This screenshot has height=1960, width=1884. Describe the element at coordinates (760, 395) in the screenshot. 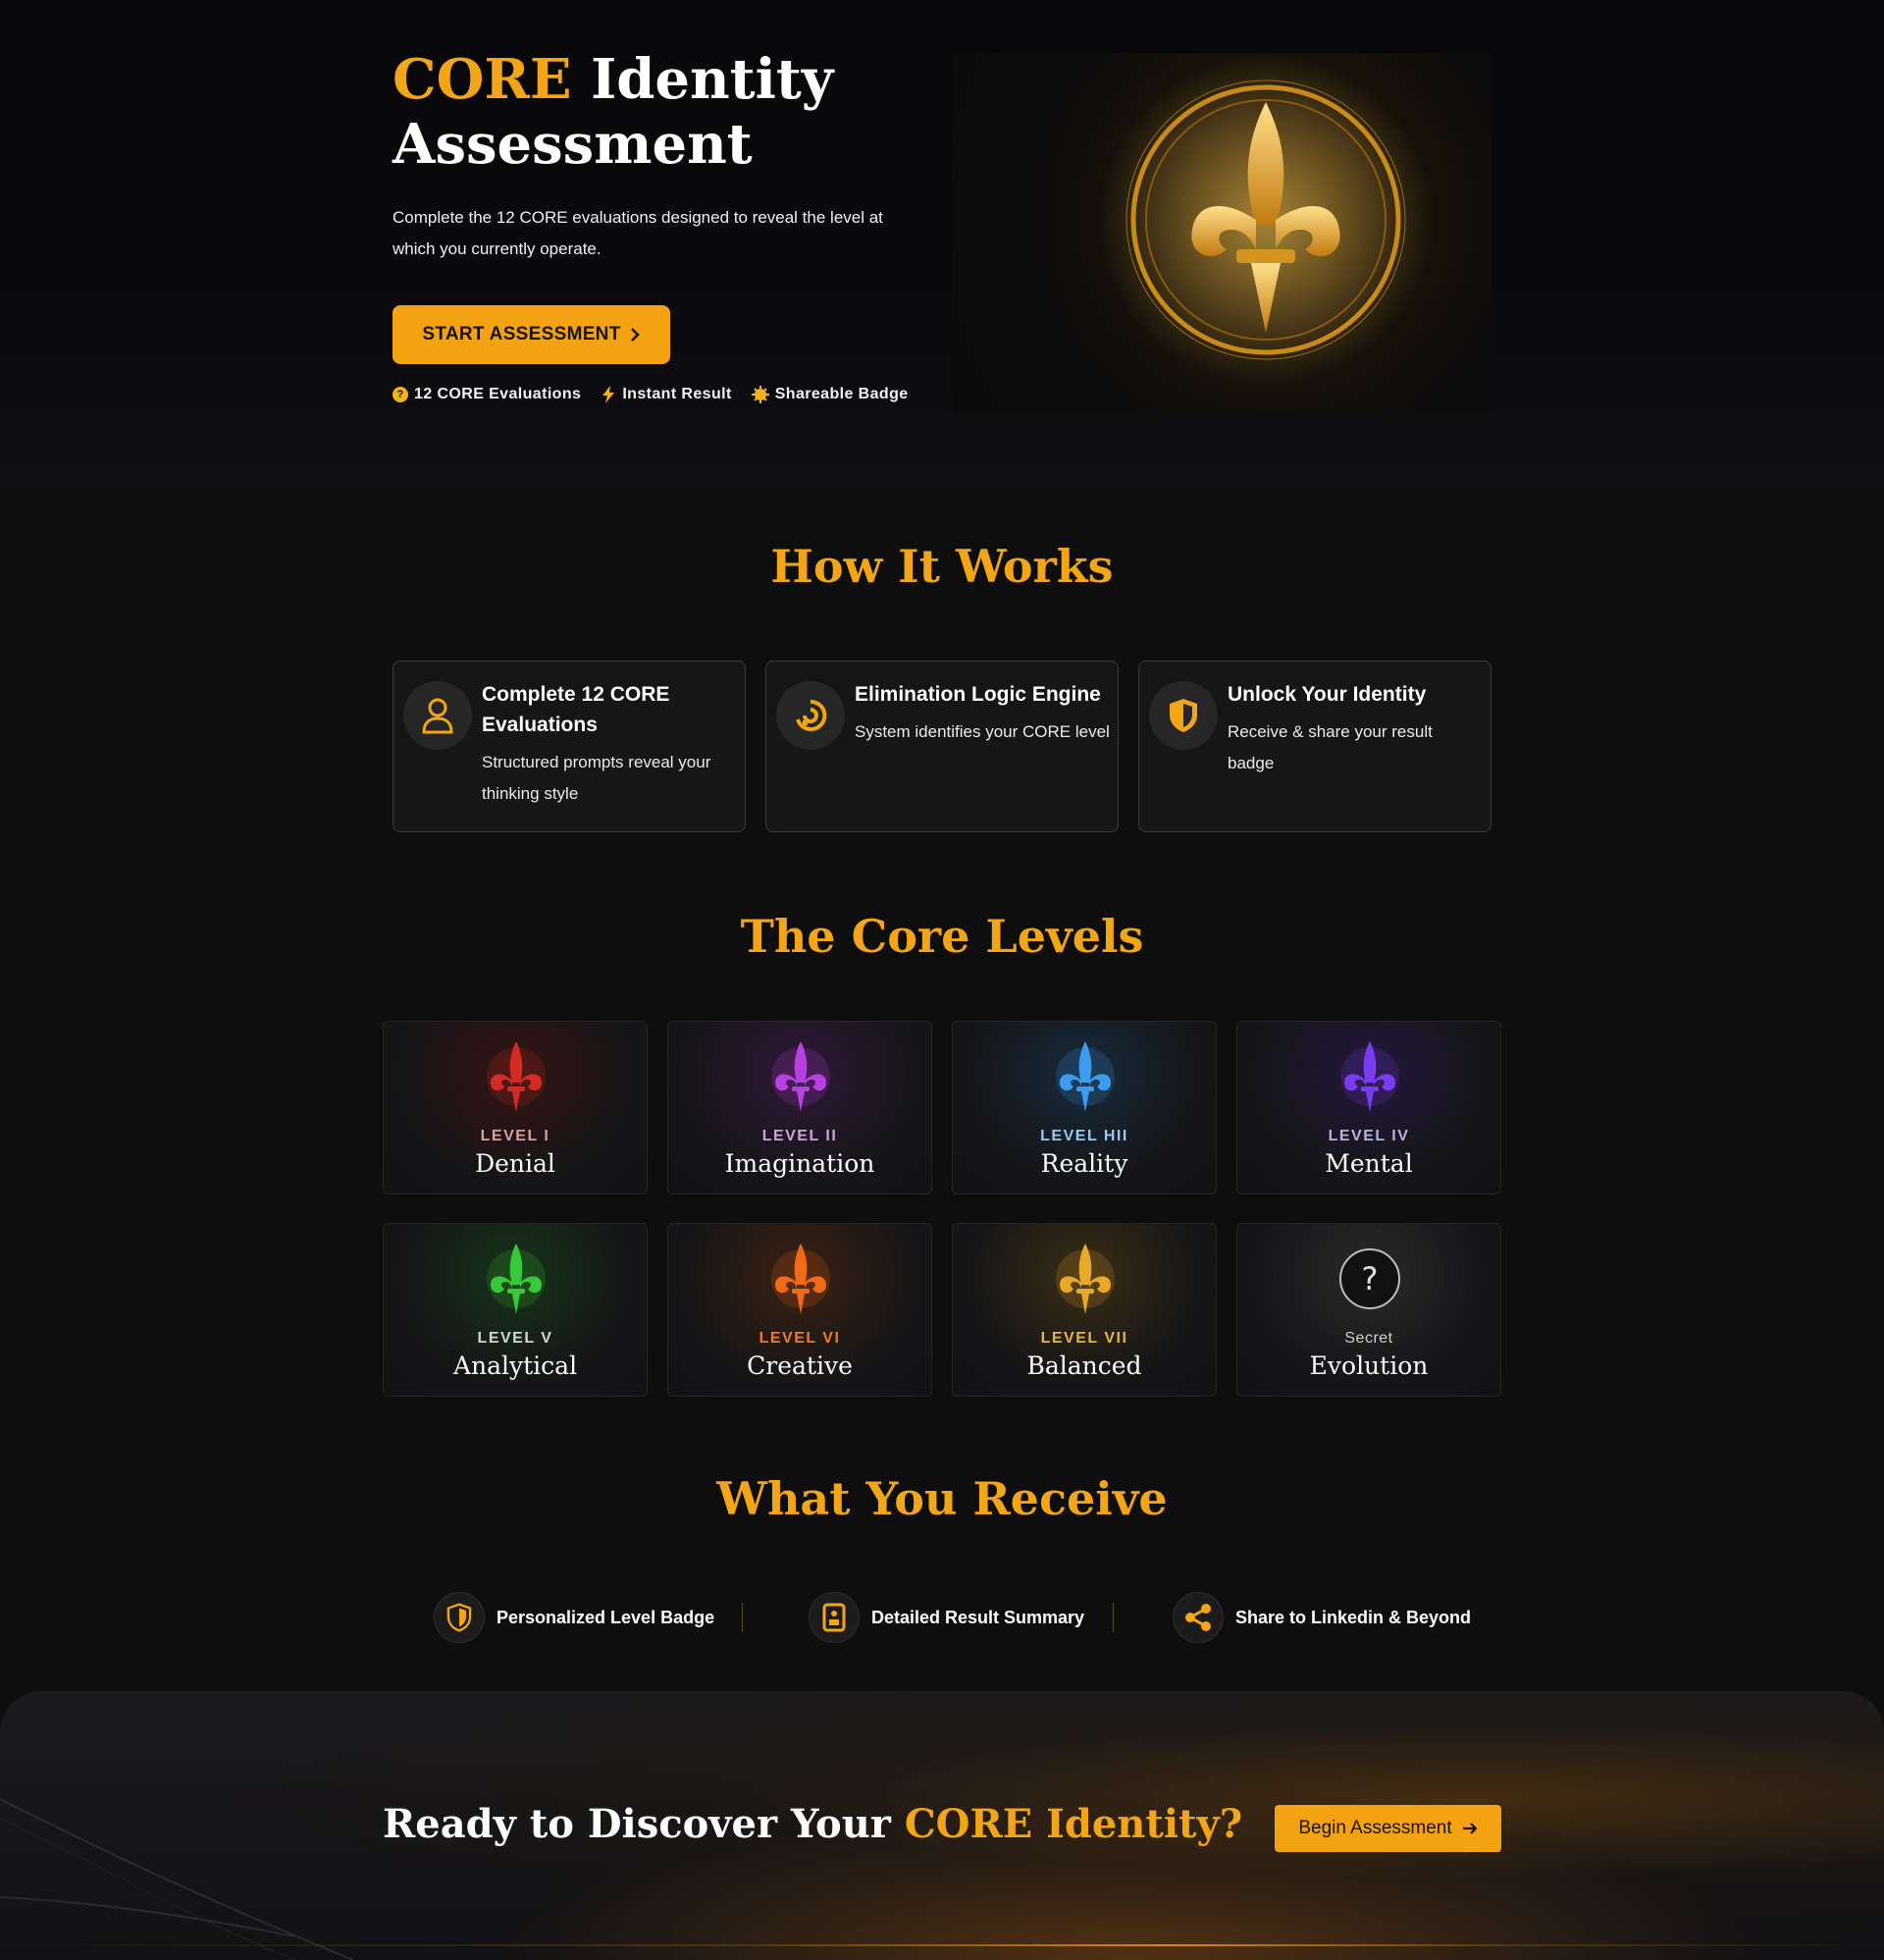

I see `badge-icon` at that location.